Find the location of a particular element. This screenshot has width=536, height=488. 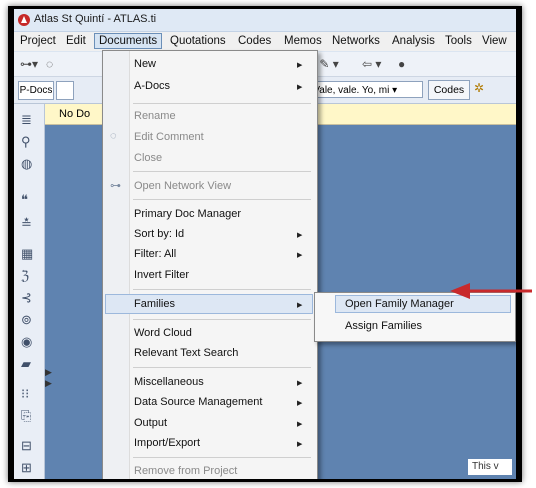

menu-item-data-source-management: Data Source Management is located at coordinates (198, 402).